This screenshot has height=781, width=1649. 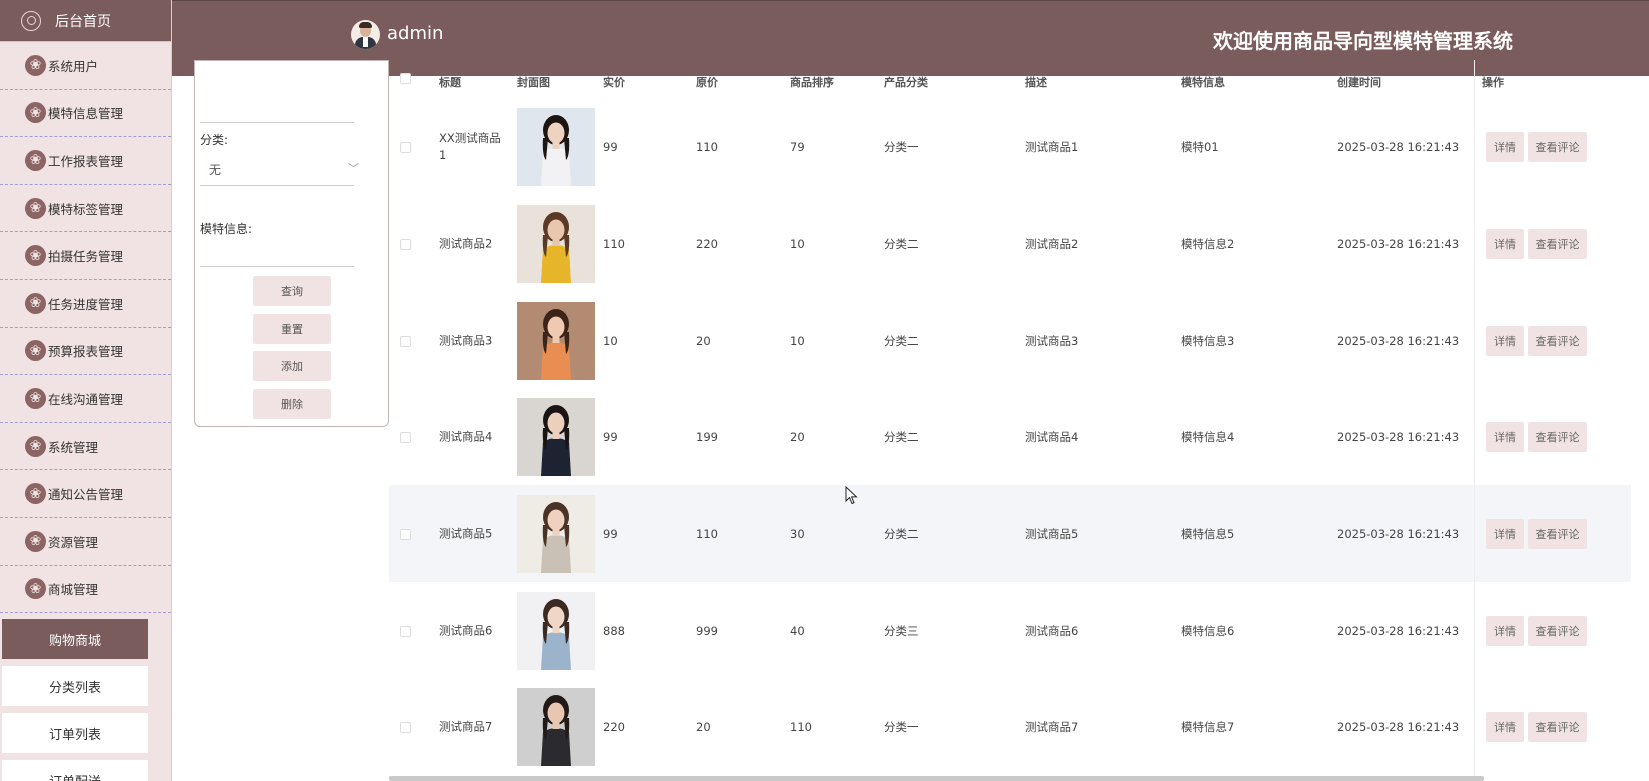 I want to click on cell-description: 测试商品7, so click(x=1052, y=726).